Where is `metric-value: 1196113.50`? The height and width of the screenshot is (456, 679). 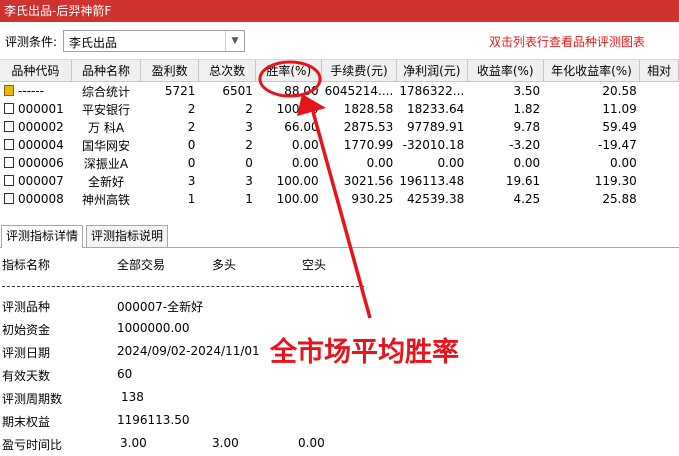
metric-value: 1196113.50 is located at coordinates (153, 420).